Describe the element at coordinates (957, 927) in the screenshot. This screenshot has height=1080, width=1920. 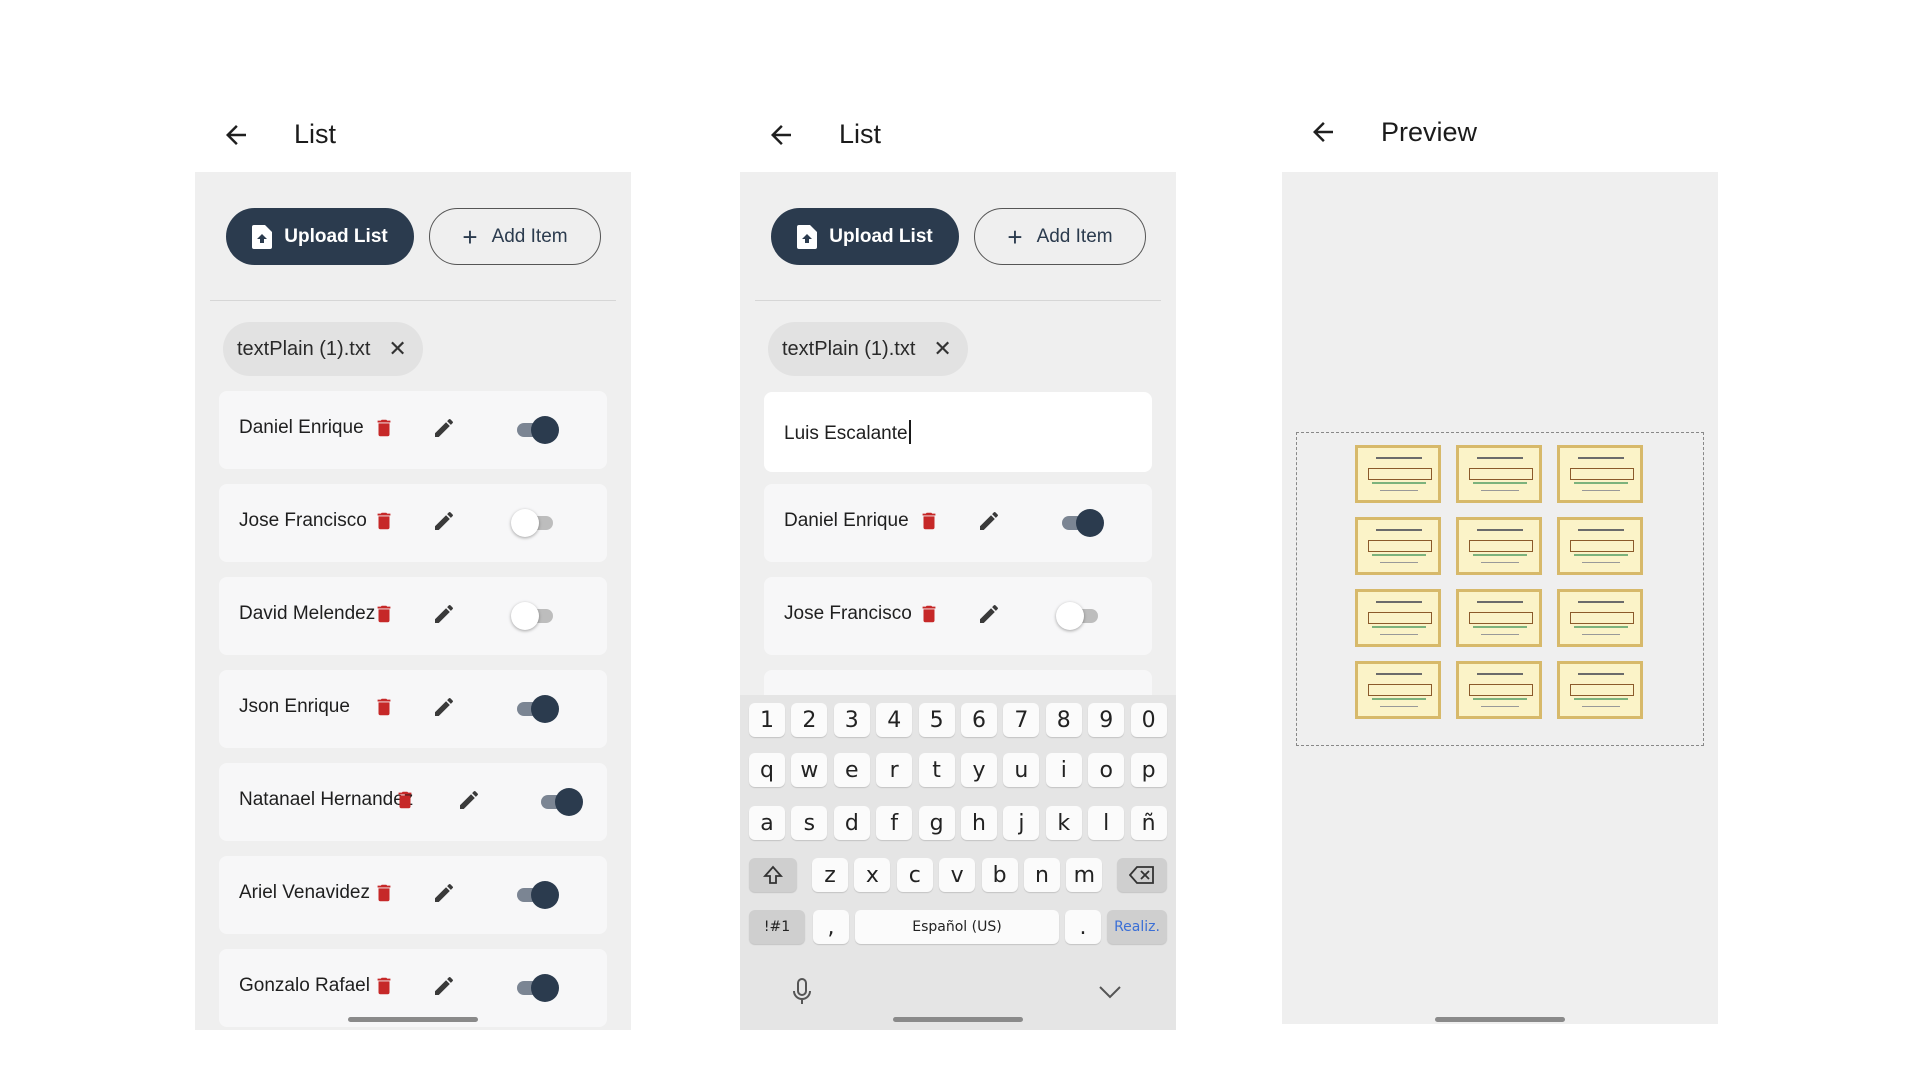
I see `space-key: Español (US)` at that location.